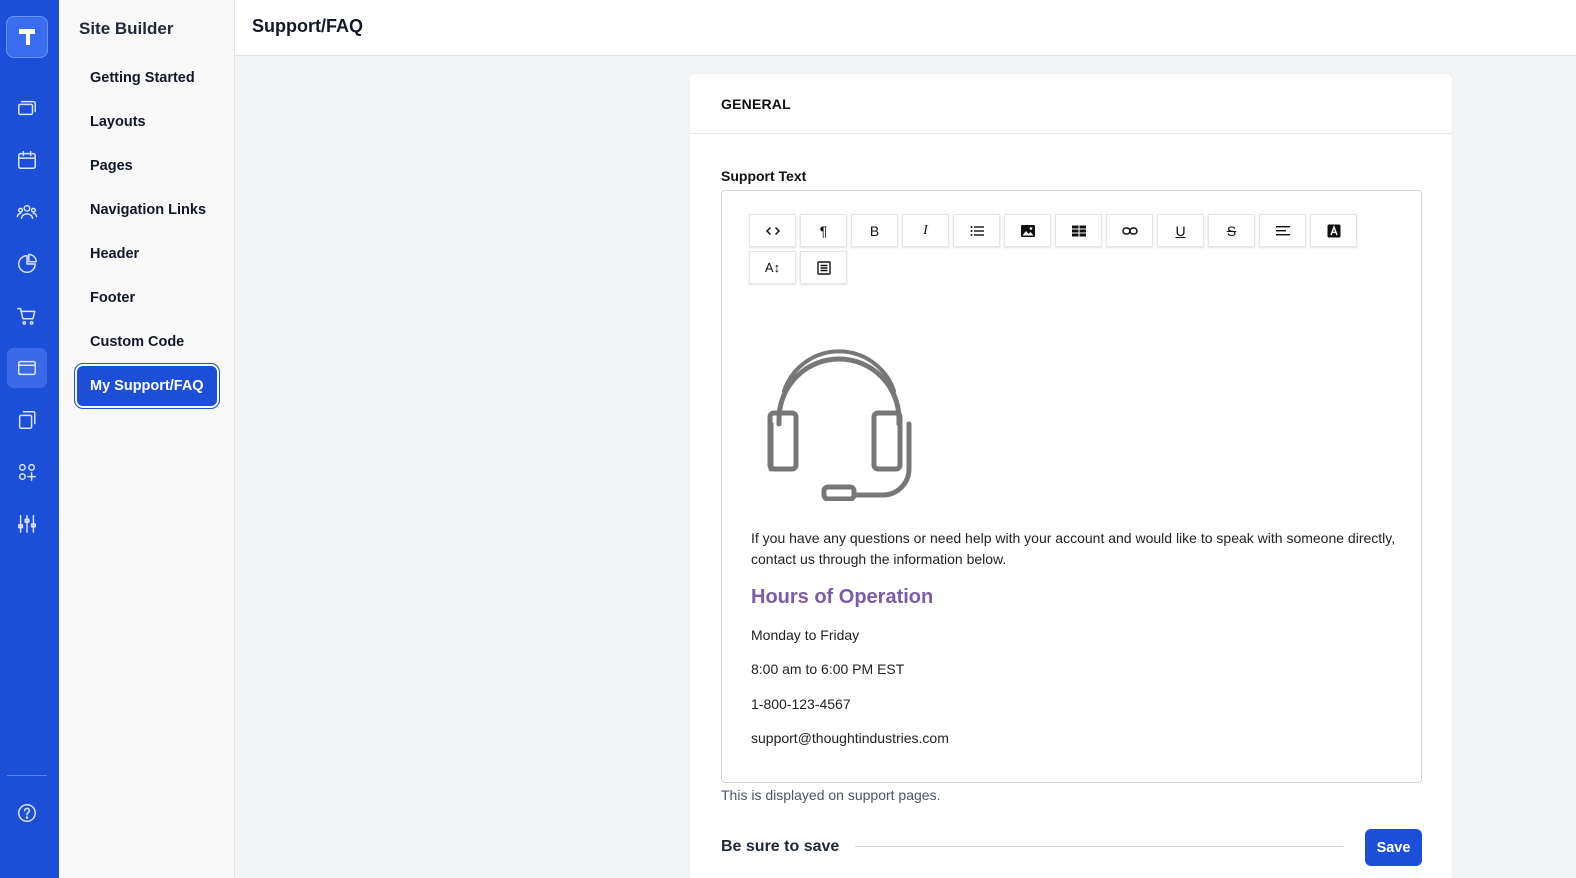 The image size is (1576, 878). What do you see at coordinates (27, 368) in the screenshot?
I see `site-builder-icon` at bounding box center [27, 368].